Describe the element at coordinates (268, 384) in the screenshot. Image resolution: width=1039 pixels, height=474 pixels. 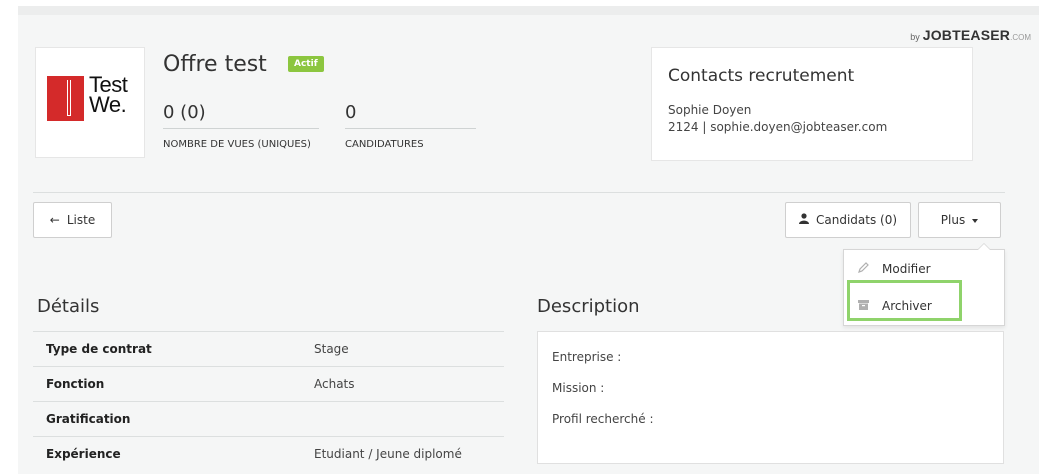
I see `table-row: Fonction Achats` at that location.